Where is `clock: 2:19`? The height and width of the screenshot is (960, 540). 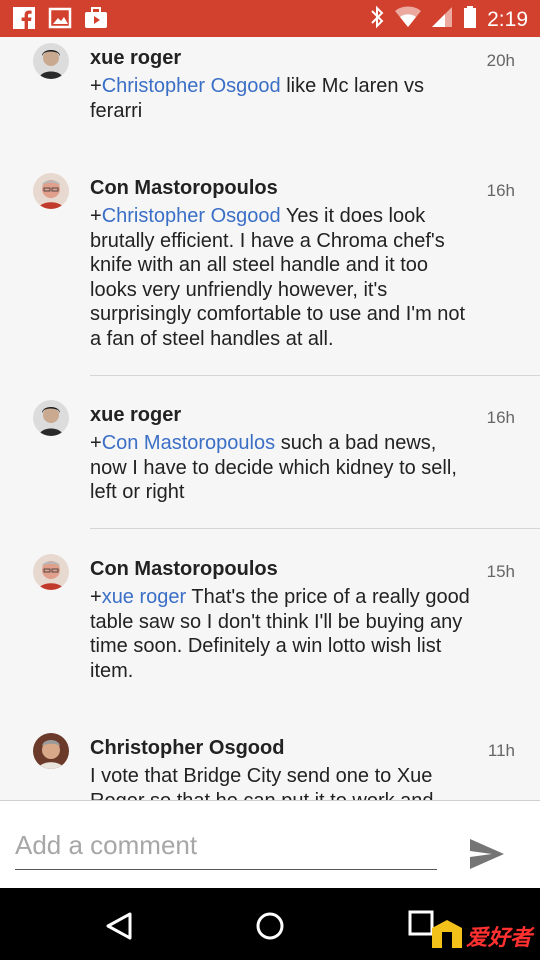 clock: 2:19 is located at coordinates (507, 19).